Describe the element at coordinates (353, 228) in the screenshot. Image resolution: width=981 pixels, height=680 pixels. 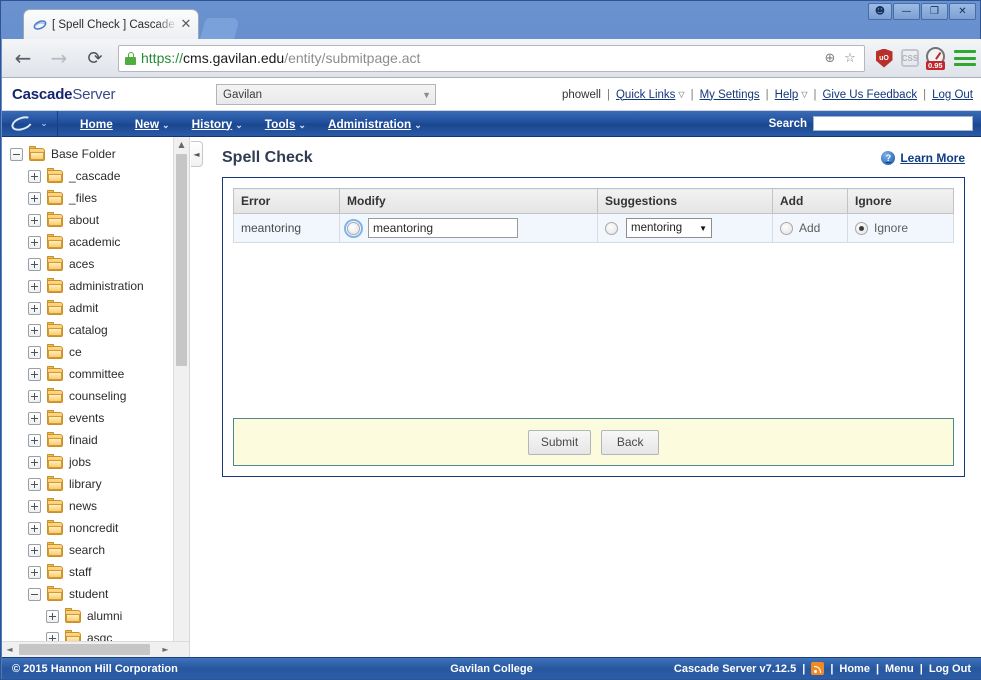
I see `modify-radio` at that location.